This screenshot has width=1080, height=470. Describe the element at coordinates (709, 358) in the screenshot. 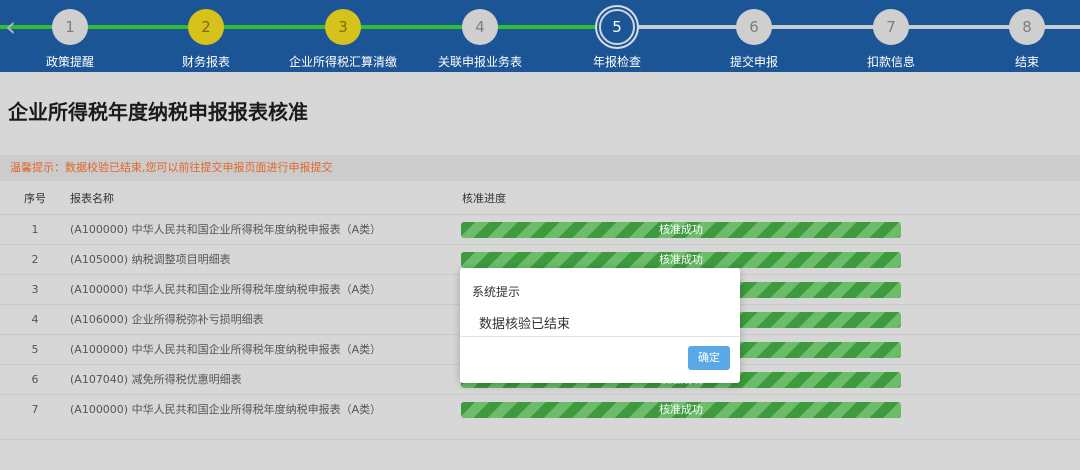

I see `confirm-button: 确定` at that location.